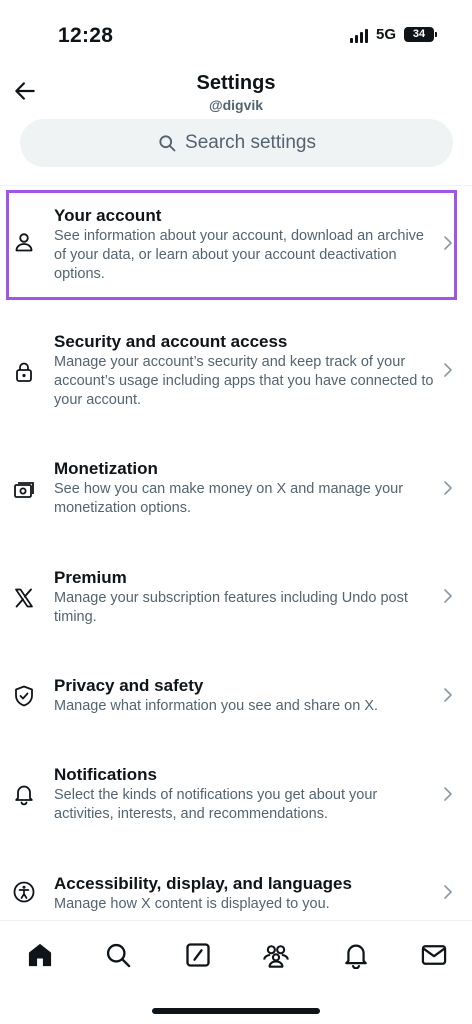  What do you see at coordinates (40, 955) in the screenshot?
I see `home-icon` at bounding box center [40, 955].